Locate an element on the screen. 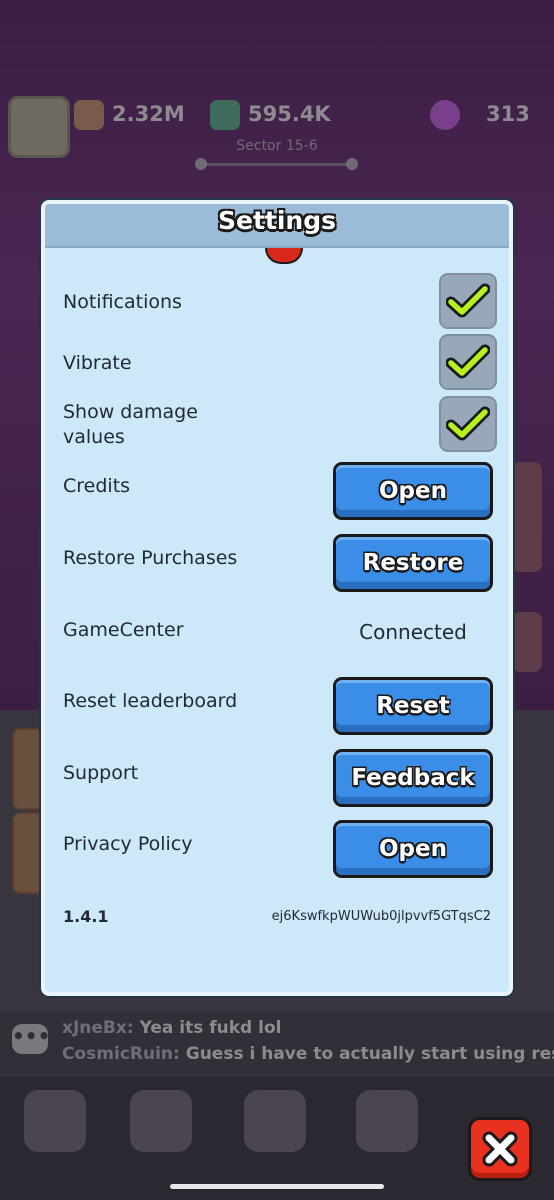  scroll-indicator is located at coordinates (284, 256).